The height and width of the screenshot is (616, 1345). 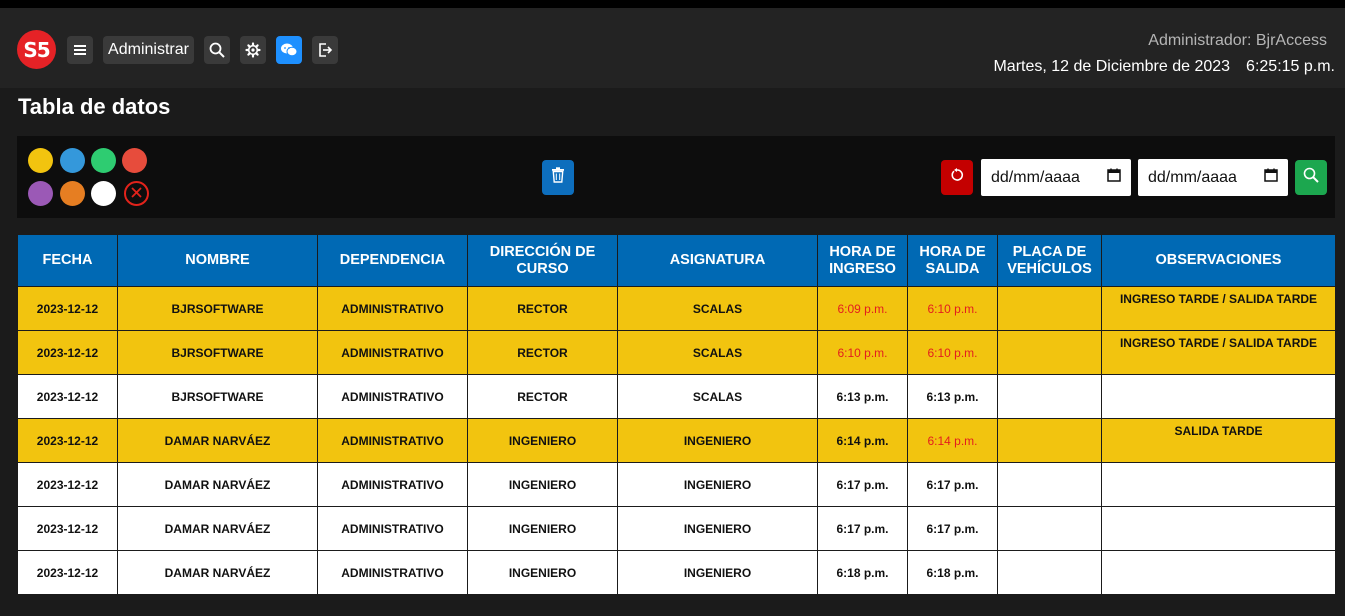 I want to click on app-header, so click(x=672, y=48).